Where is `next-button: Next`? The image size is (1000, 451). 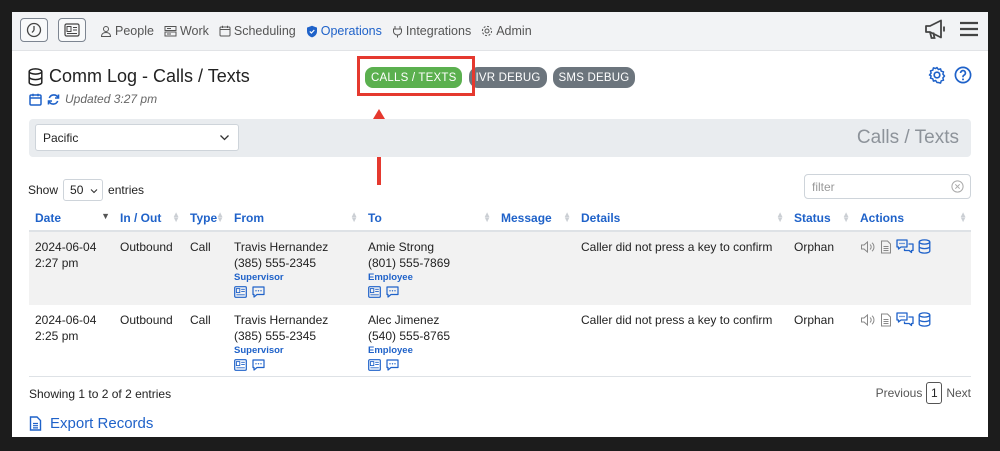
next-button: Next is located at coordinates (958, 393).